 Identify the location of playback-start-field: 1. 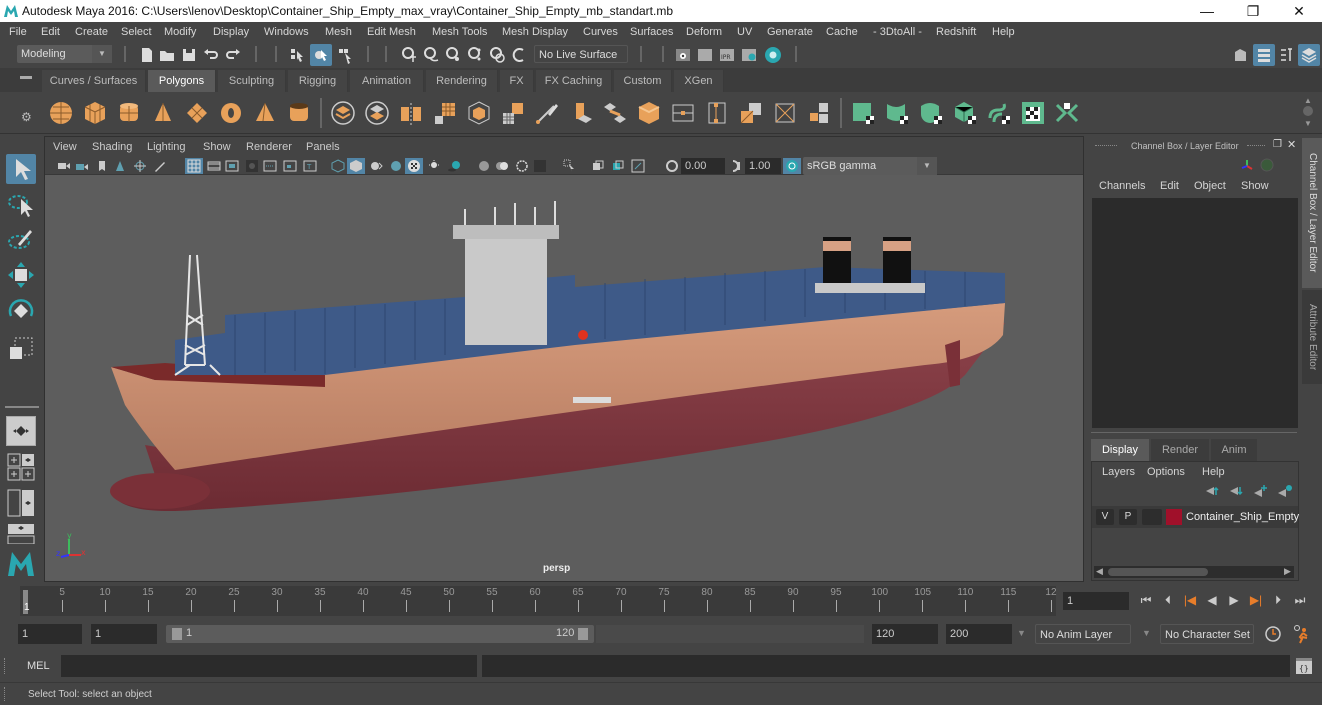
(124, 634).